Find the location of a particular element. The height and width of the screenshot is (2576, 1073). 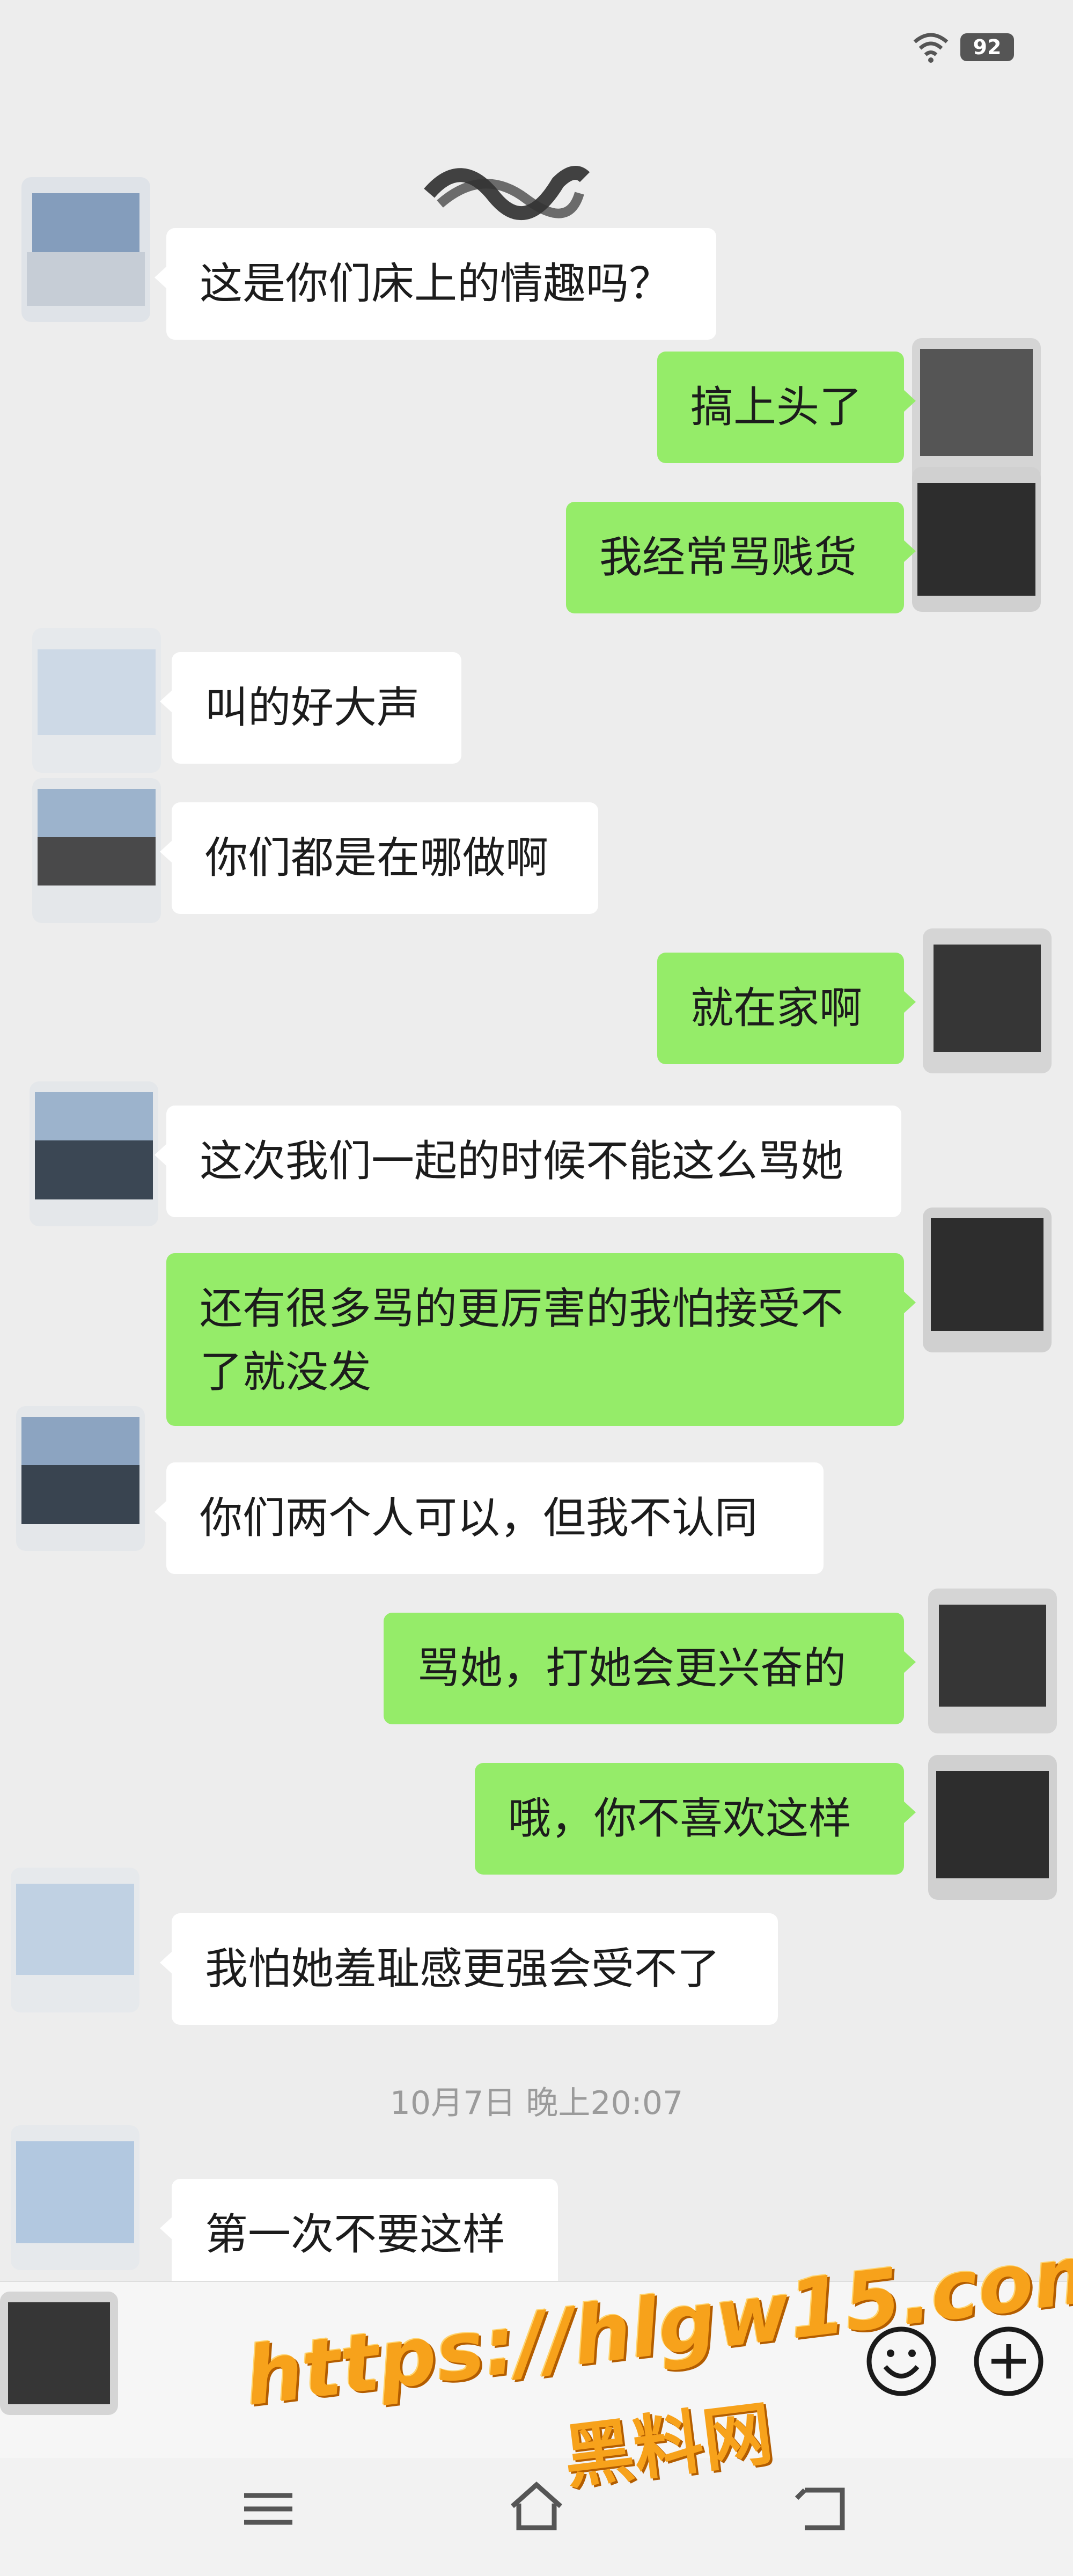

status-bar: 92 is located at coordinates (536, 48).